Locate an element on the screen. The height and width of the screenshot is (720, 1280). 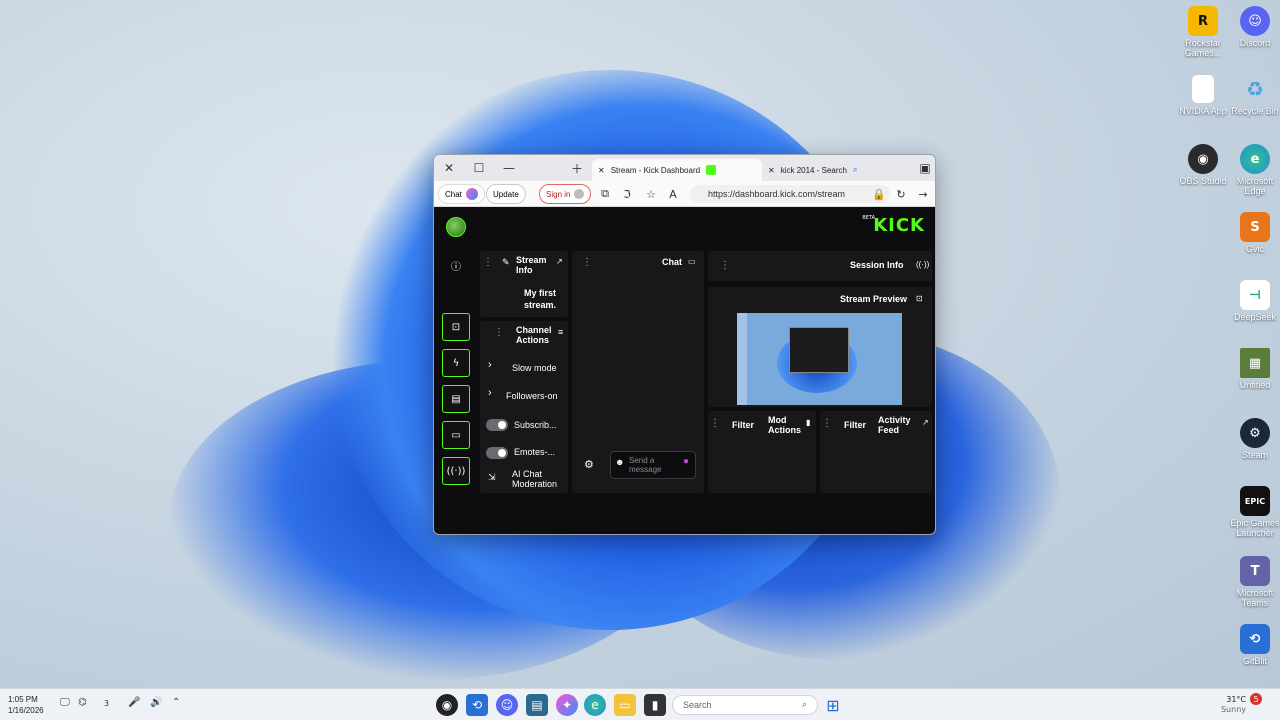
file-icon is located at coordinates (1203, 89).